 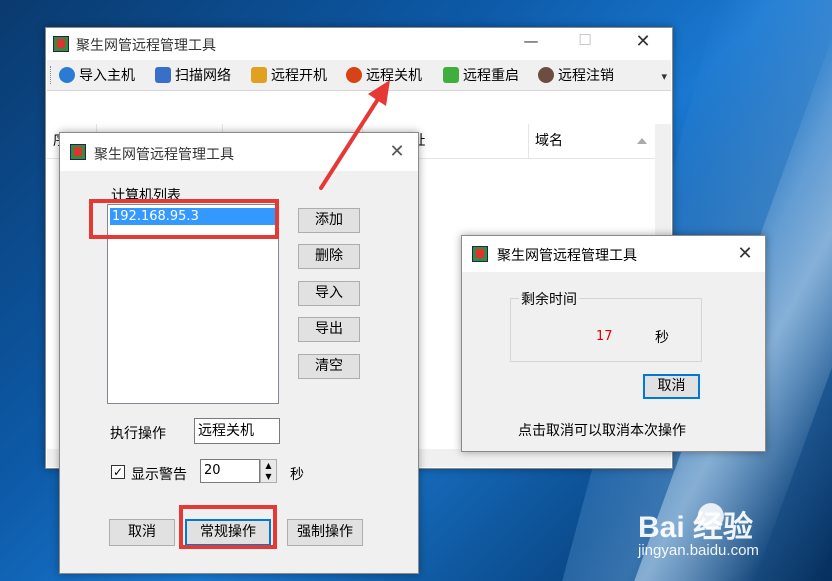 I want to click on warning-seconds-spinner: ▲ ▼, so click(x=268, y=471).